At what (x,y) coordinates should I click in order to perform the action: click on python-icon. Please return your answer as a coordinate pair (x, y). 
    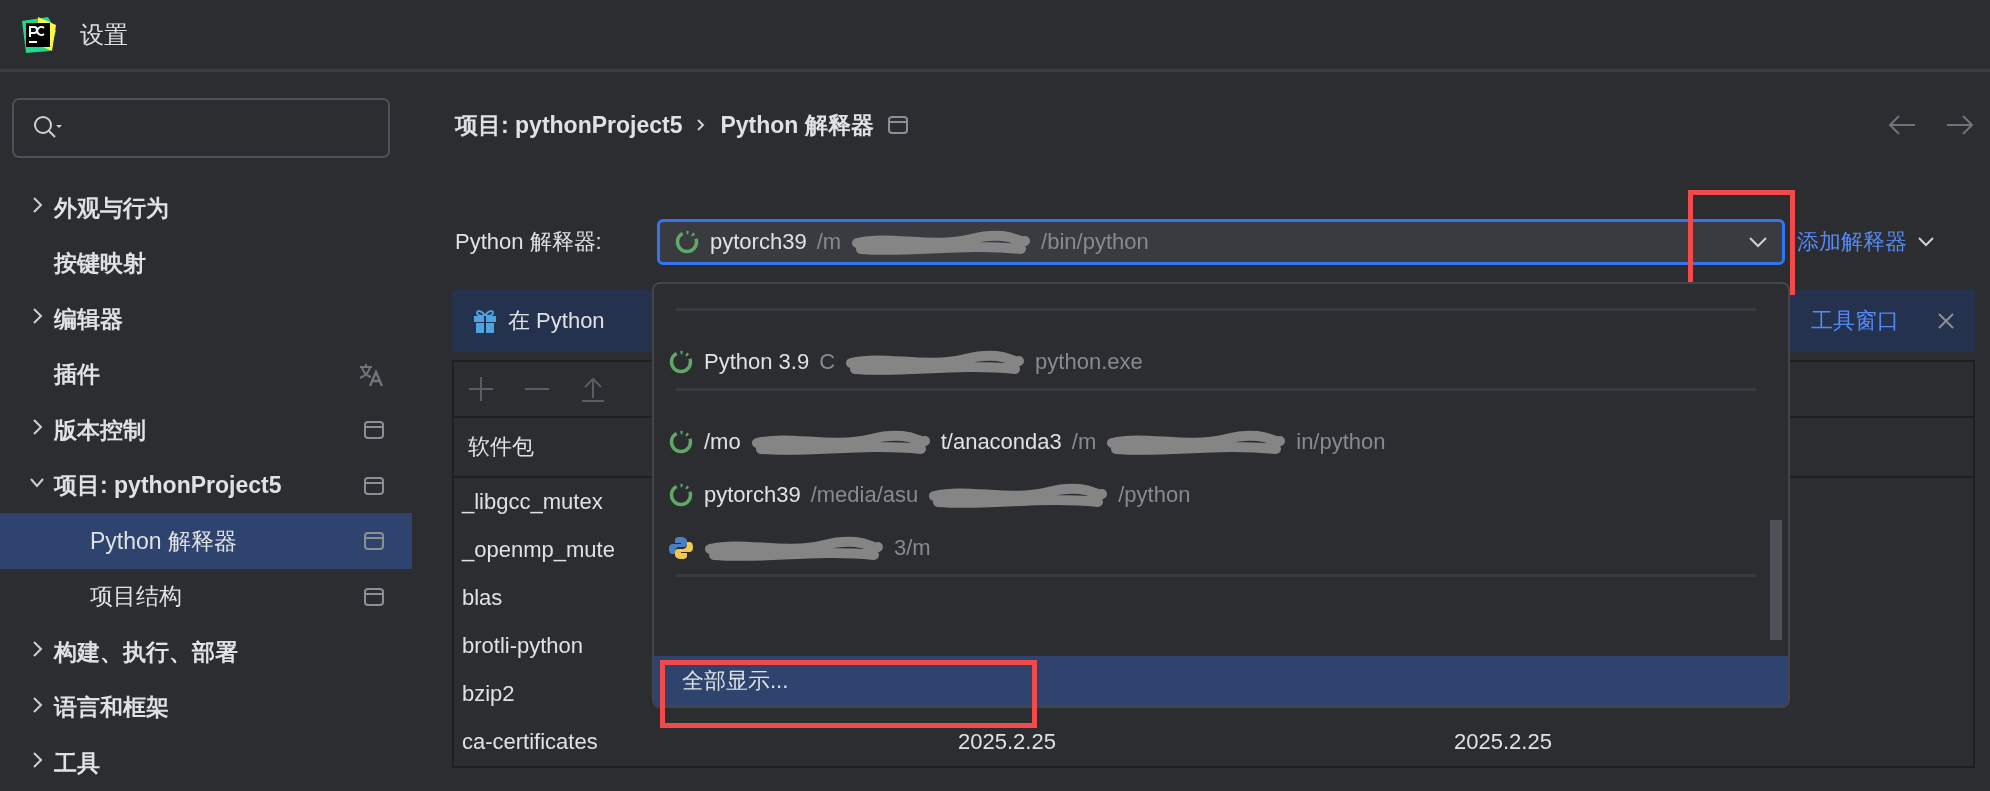
    Looking at the image, I should click on (681, 547).